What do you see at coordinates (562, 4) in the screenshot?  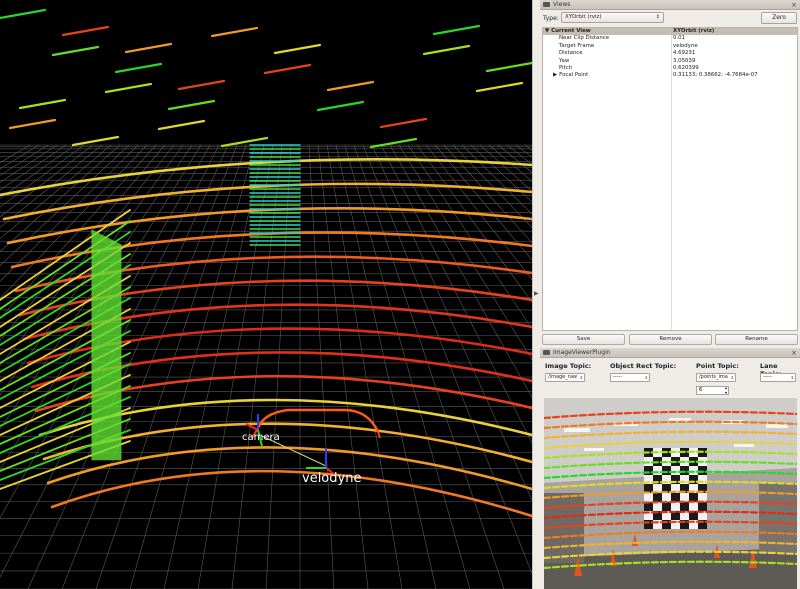 I see `views-panel-title: Views` at bounding box center [562, 4].